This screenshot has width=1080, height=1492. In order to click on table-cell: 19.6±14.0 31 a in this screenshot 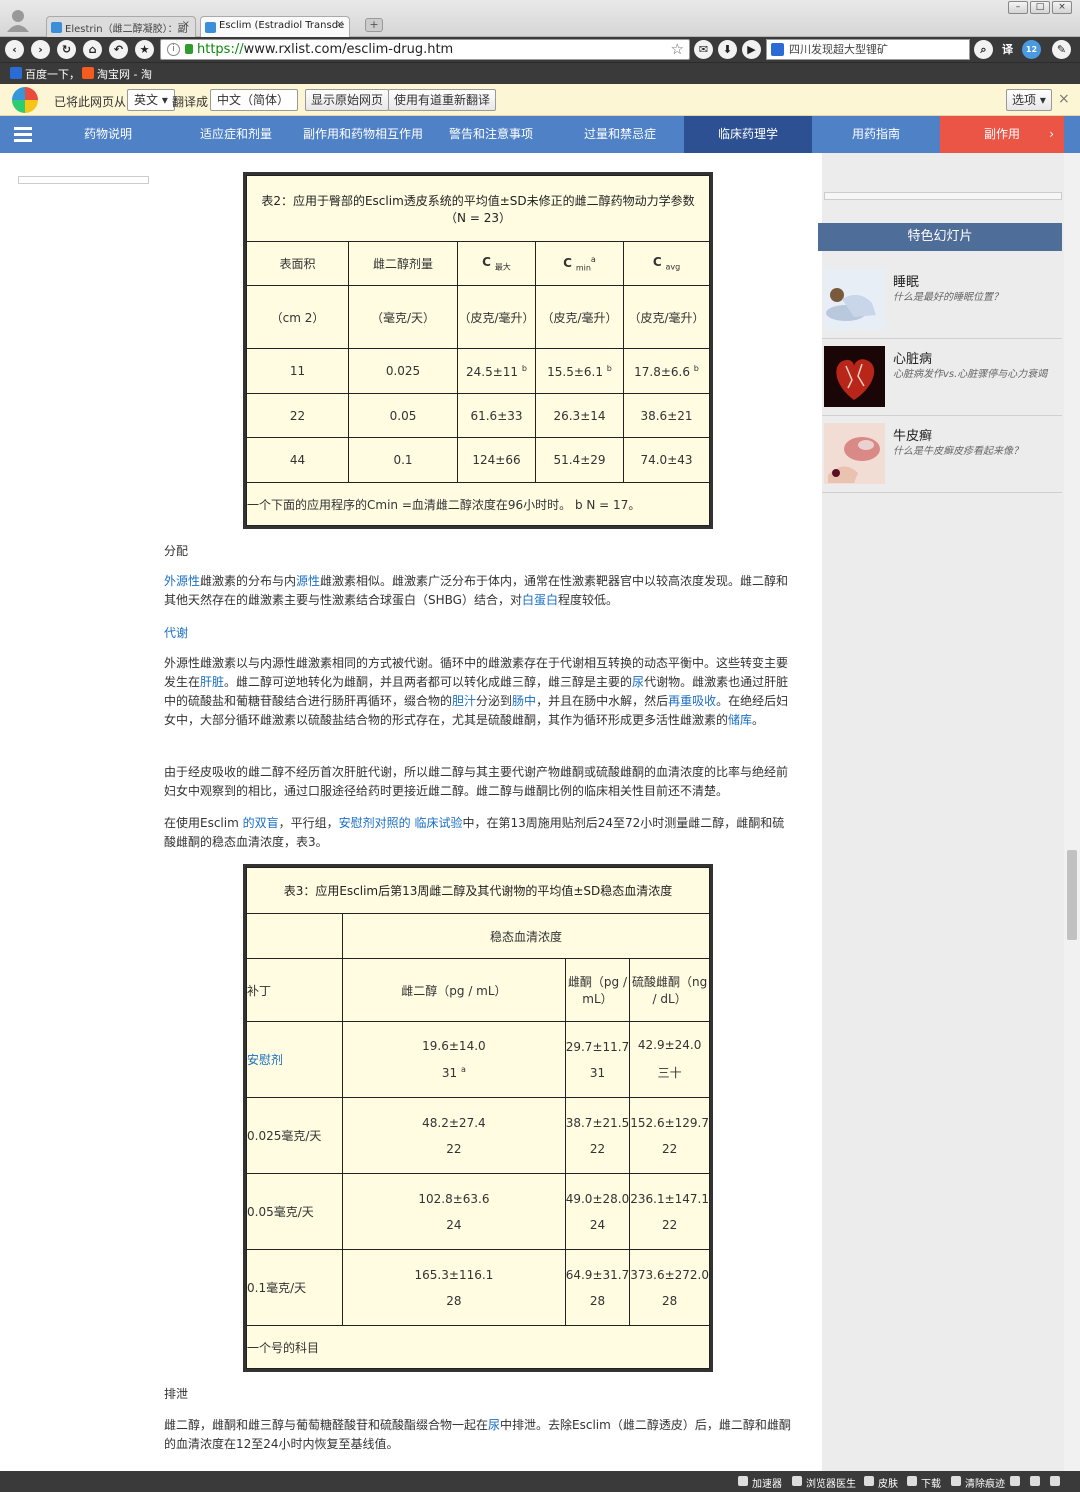, I will do `click(454, 1059)`.